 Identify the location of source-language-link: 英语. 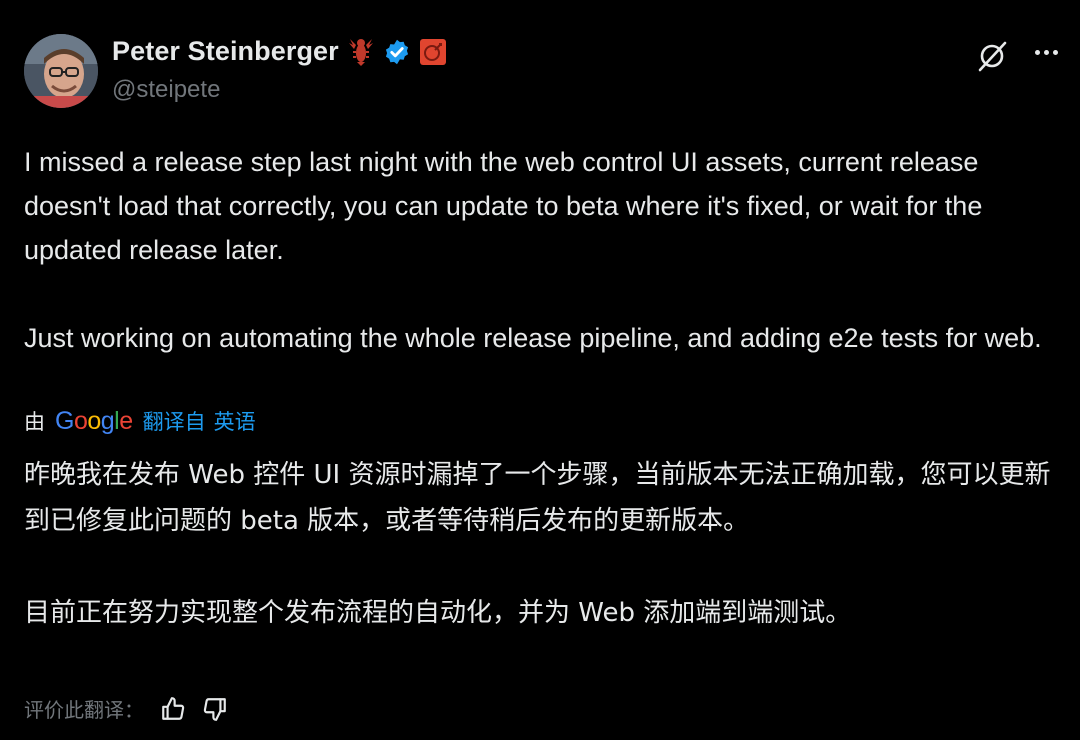
(235, 421).